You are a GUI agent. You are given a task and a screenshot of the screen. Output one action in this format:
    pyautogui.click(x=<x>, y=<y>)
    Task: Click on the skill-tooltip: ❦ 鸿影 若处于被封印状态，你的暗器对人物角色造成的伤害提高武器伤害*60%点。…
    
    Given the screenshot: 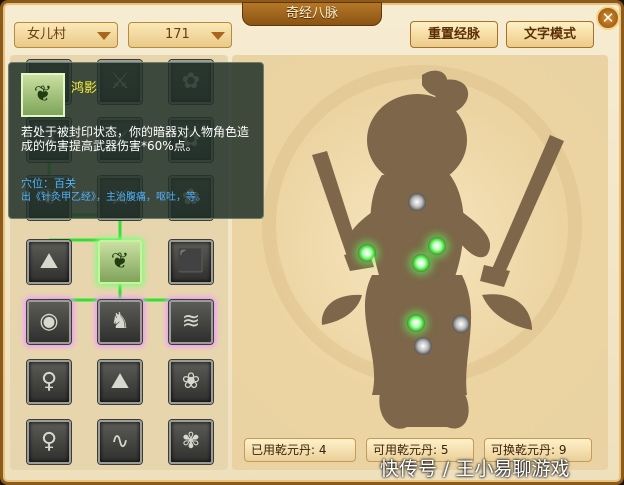 What is the action you would take?
    pyautogui.click(x=136, y=140)
    